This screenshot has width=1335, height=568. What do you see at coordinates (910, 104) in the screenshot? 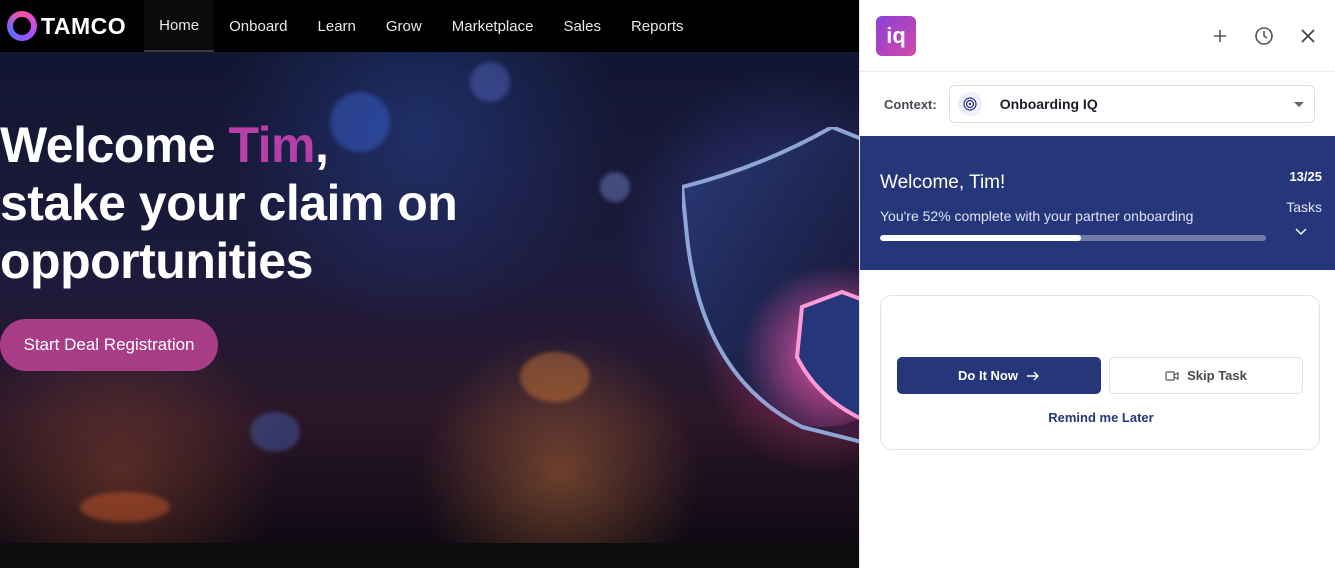
I see `context-label: Context:` at bounding box center [910, 104].